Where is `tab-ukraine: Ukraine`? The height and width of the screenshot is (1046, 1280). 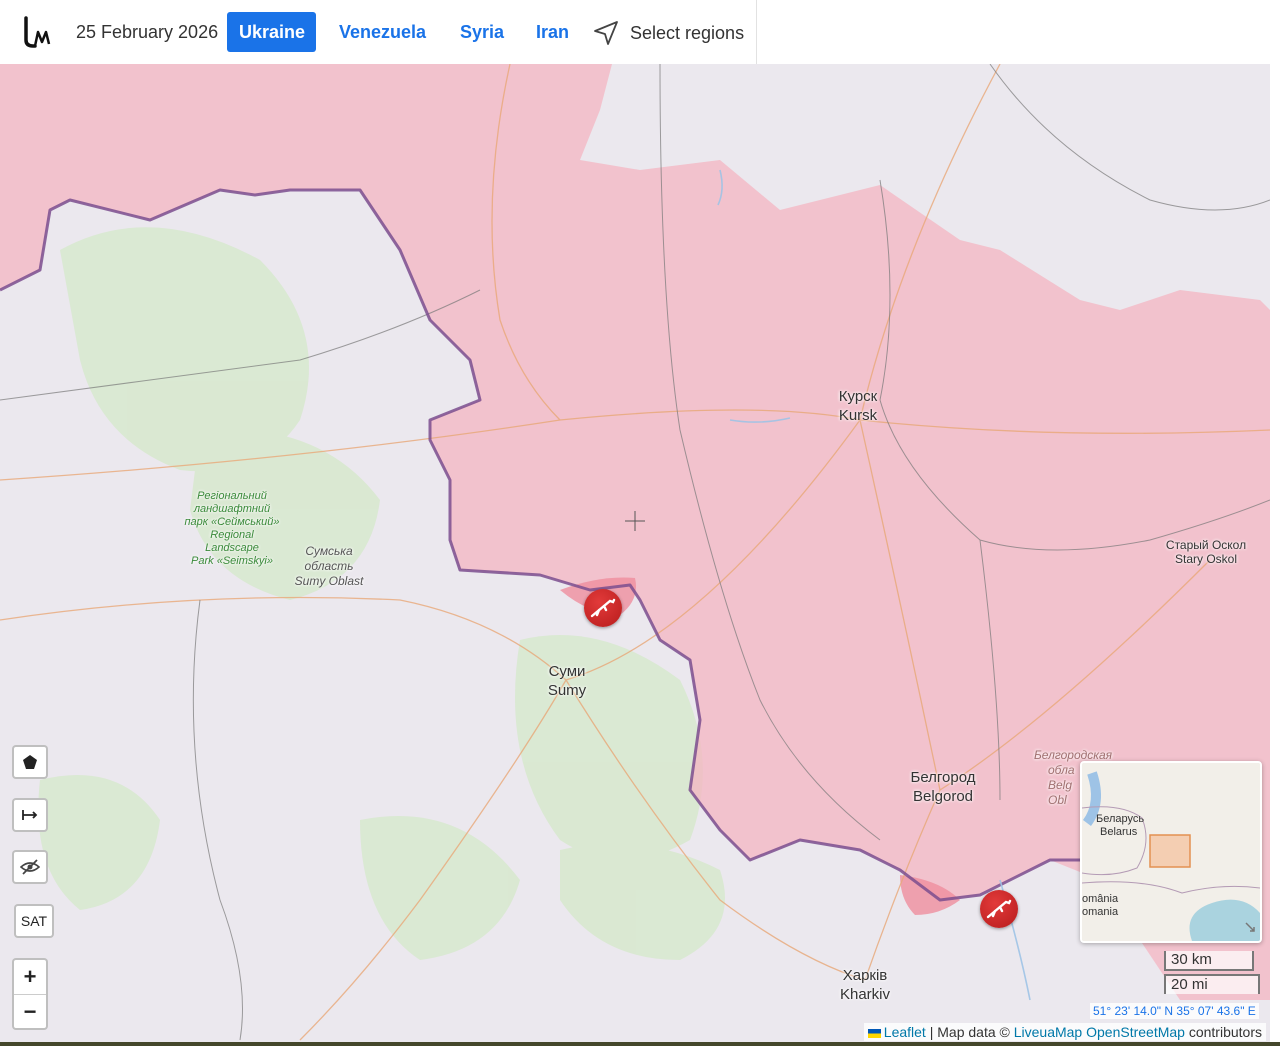 tab-ukraine: Ukraine is located at coordinates (271, 32).